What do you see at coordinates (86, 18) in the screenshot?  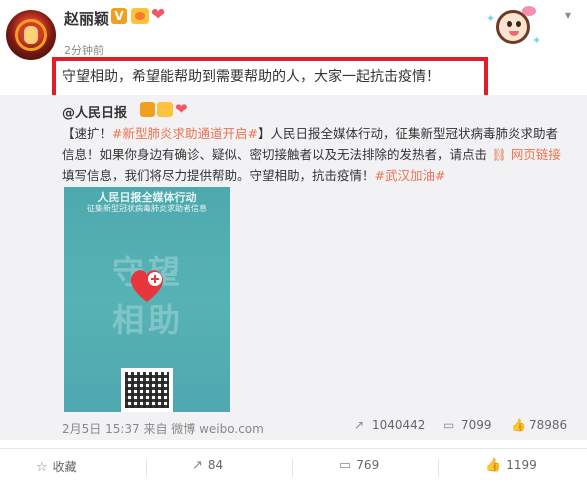 I see `username: 赵丽颖` at bounding box center [86, 18].